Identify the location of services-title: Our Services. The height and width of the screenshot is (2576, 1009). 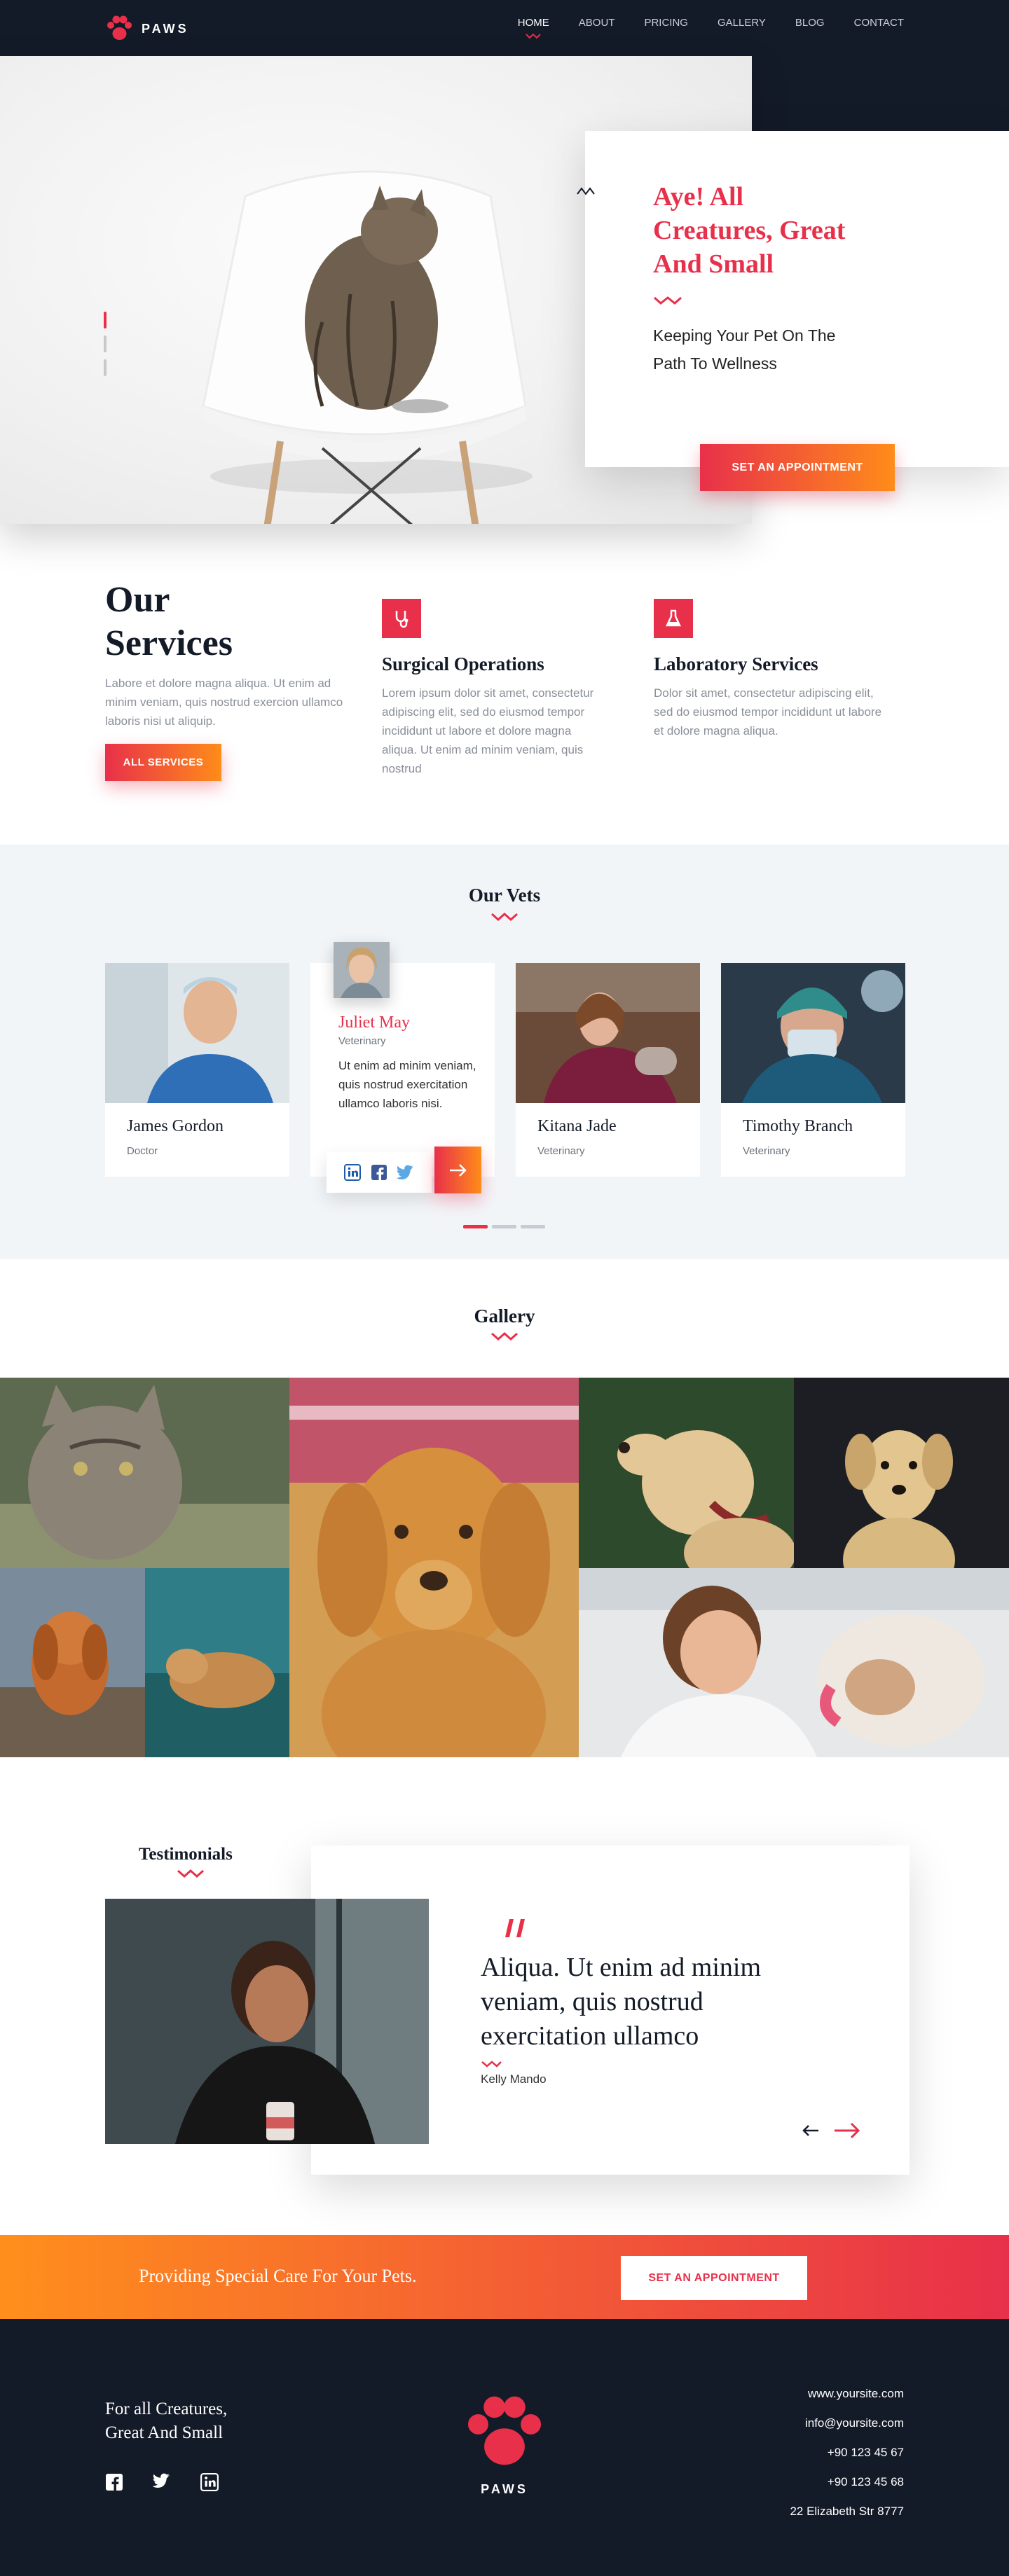
(169, 621).